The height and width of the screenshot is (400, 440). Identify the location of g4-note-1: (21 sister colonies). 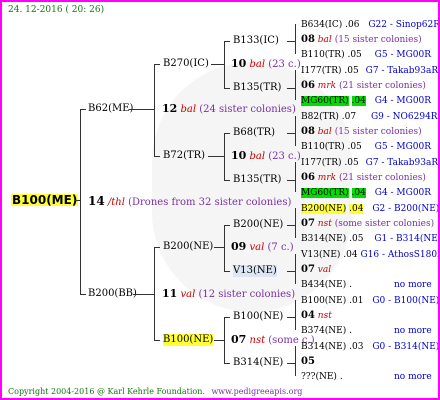
(382, 86).